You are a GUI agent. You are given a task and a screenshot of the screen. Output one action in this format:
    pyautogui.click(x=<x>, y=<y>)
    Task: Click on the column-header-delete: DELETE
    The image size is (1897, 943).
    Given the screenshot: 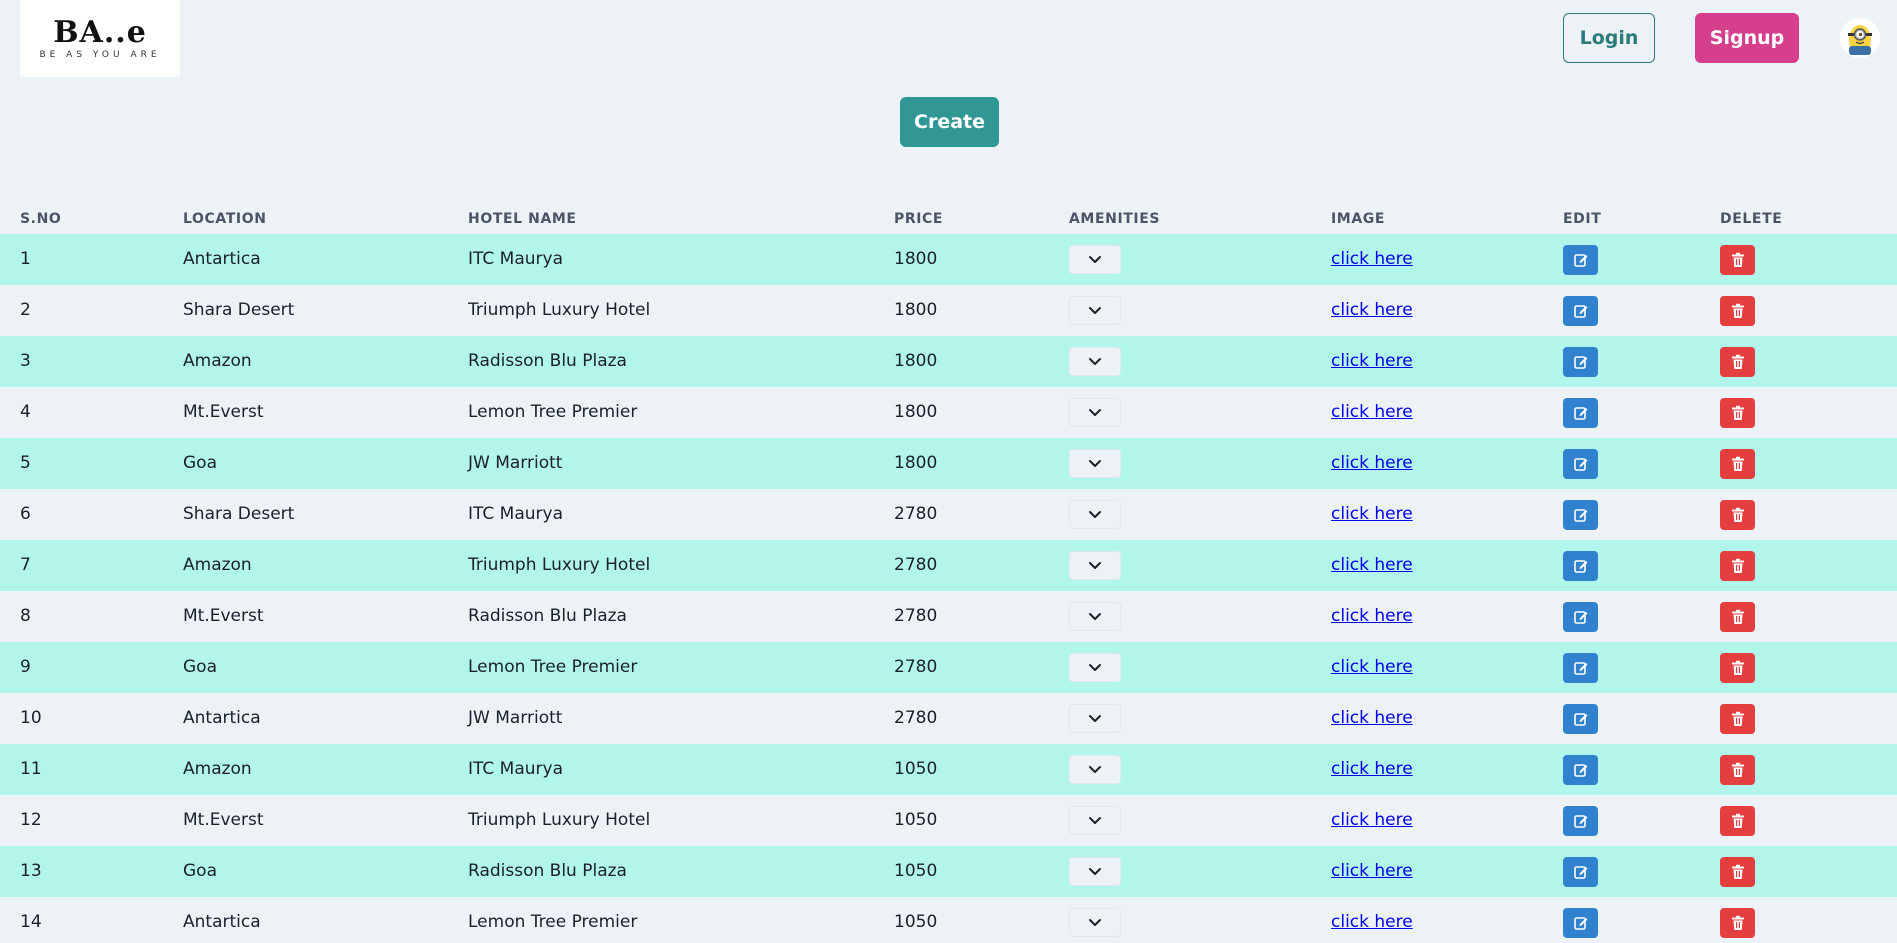 What is the action you would take?
    pyautogui.click(x=1751, y=219)
    